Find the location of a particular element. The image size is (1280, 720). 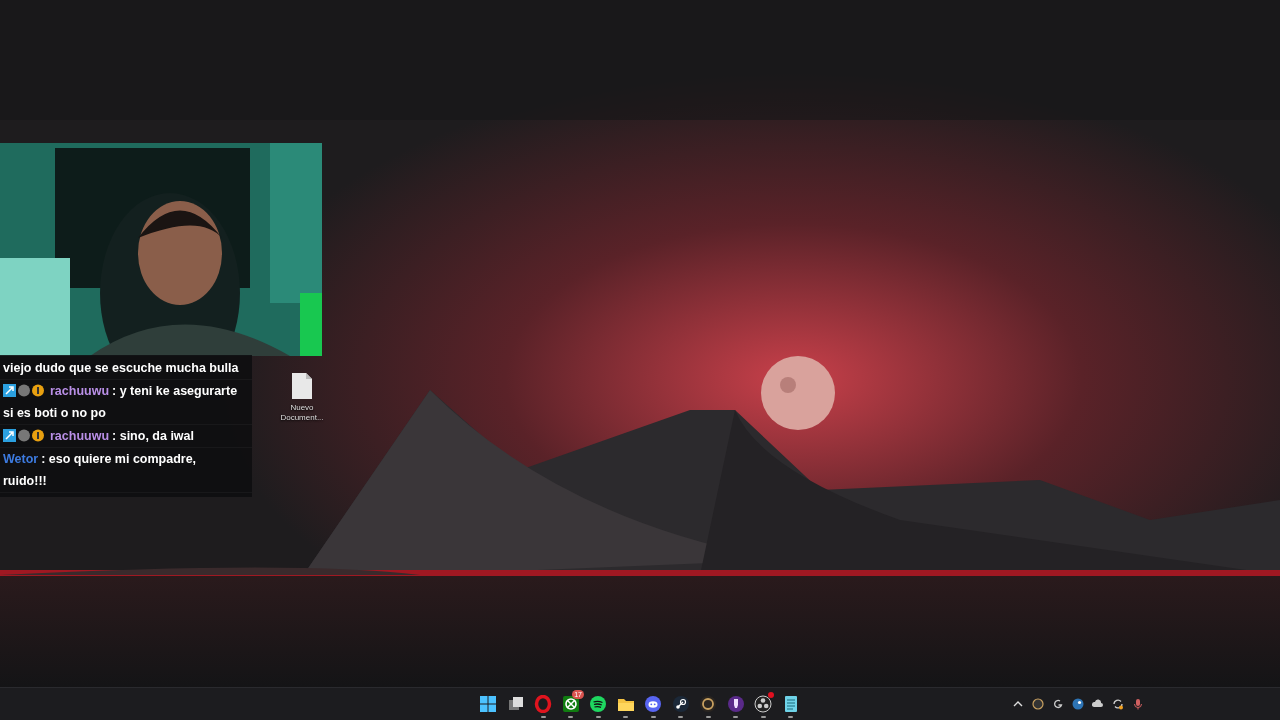

obs-logo-icon is located at coordinates (763, 704).